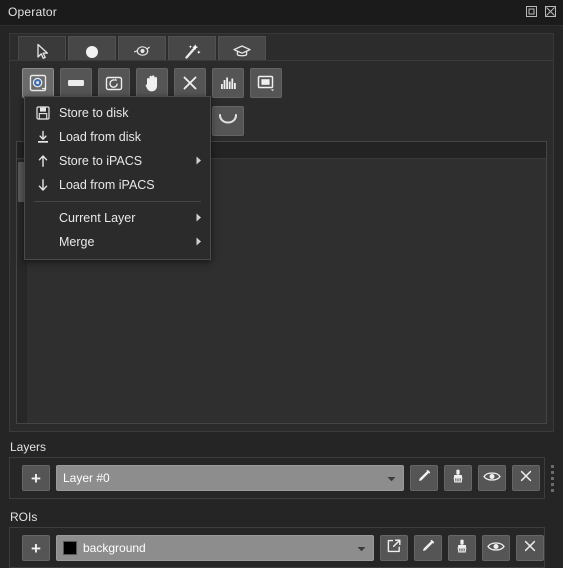 The image size is (563, 568). Describe the element at coordinates (531, 11) in the screenshot. I see `restore-window-button` at that location.